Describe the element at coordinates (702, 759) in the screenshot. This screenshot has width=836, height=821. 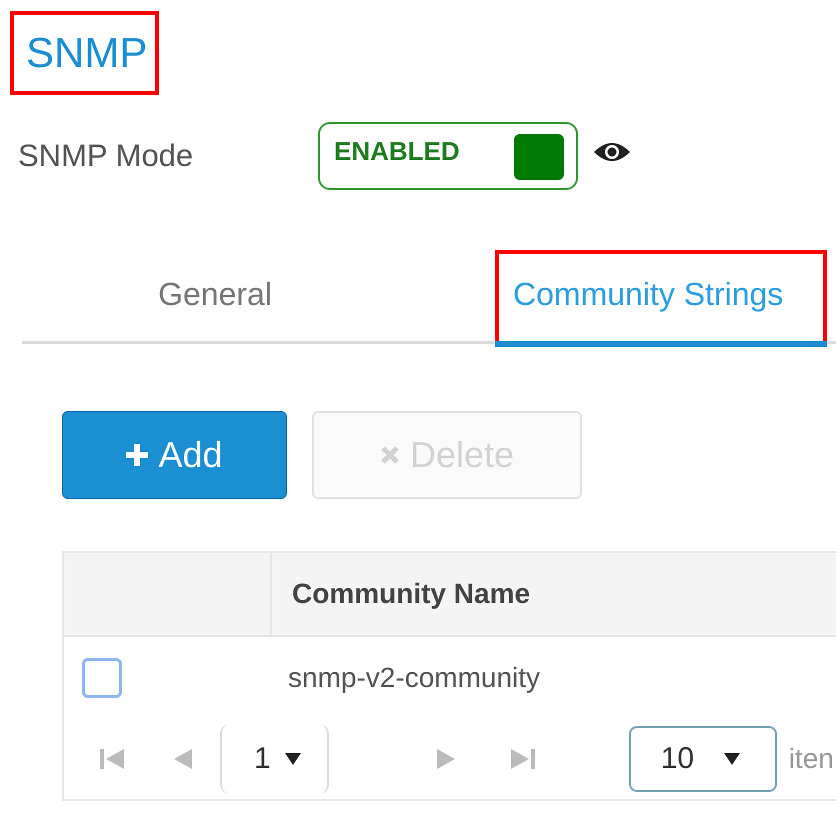
I see `page-size-dropdown: 10` at that location.